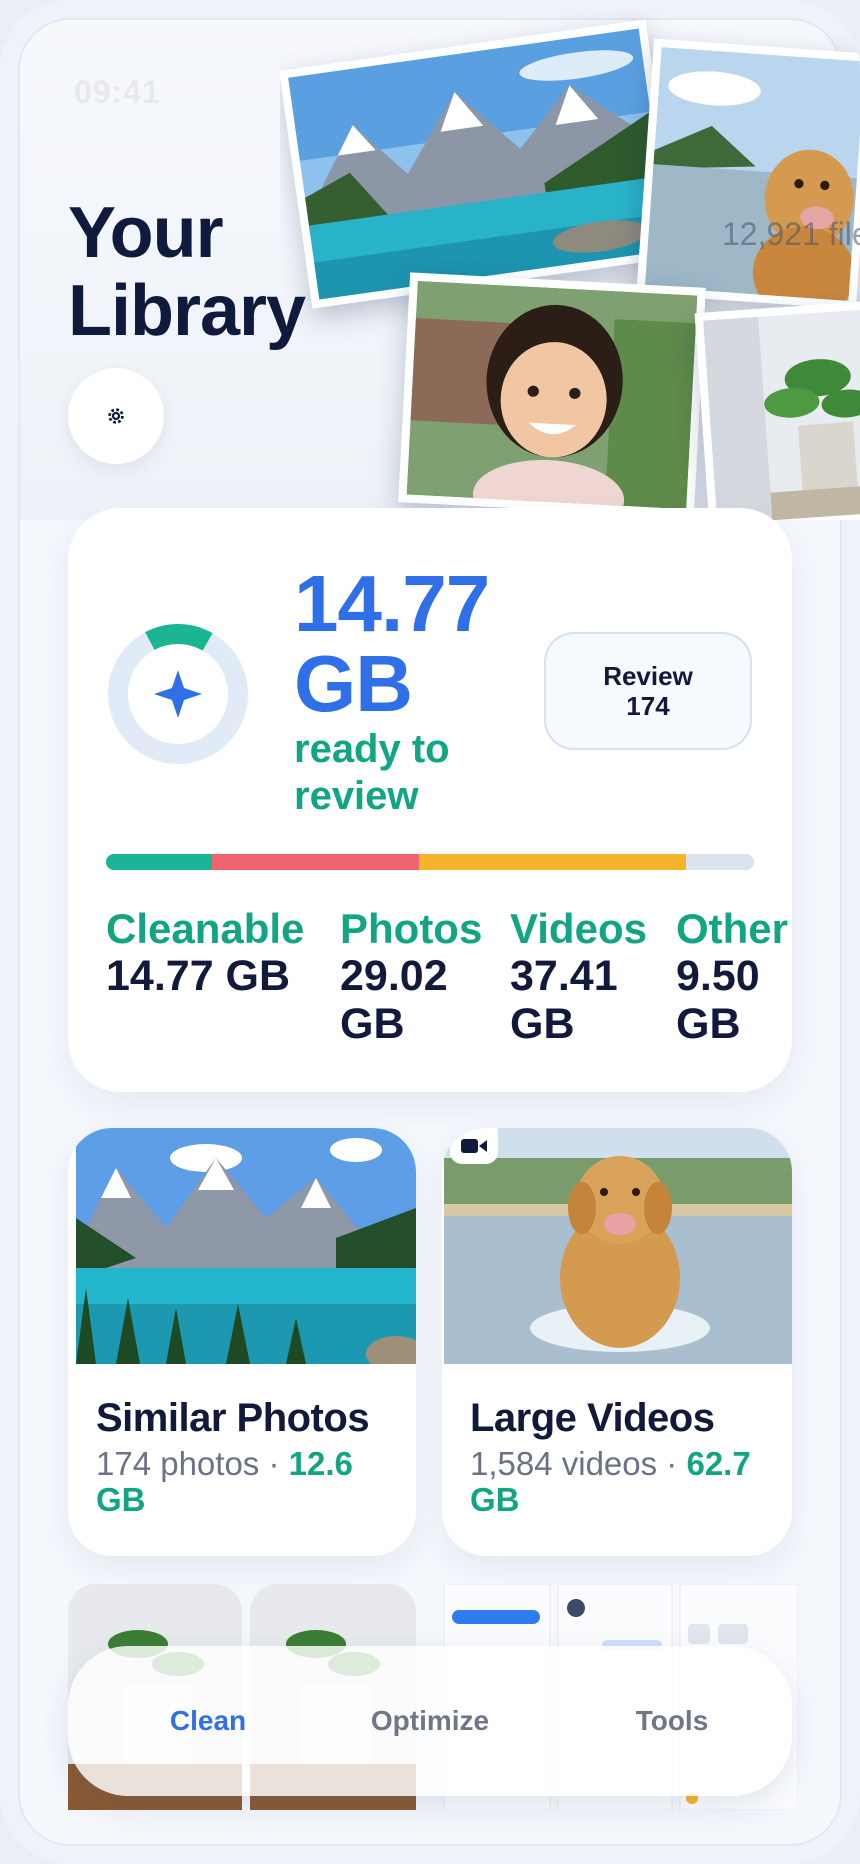  I want to click on stat-value: 29.02 GB, so click(394, 1000).